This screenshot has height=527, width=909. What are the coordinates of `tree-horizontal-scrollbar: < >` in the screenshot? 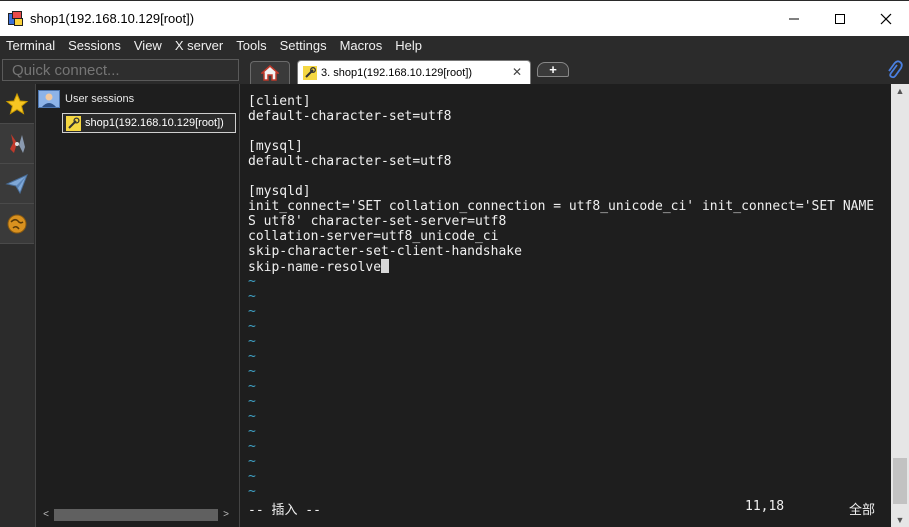 It's located at (138, 514).